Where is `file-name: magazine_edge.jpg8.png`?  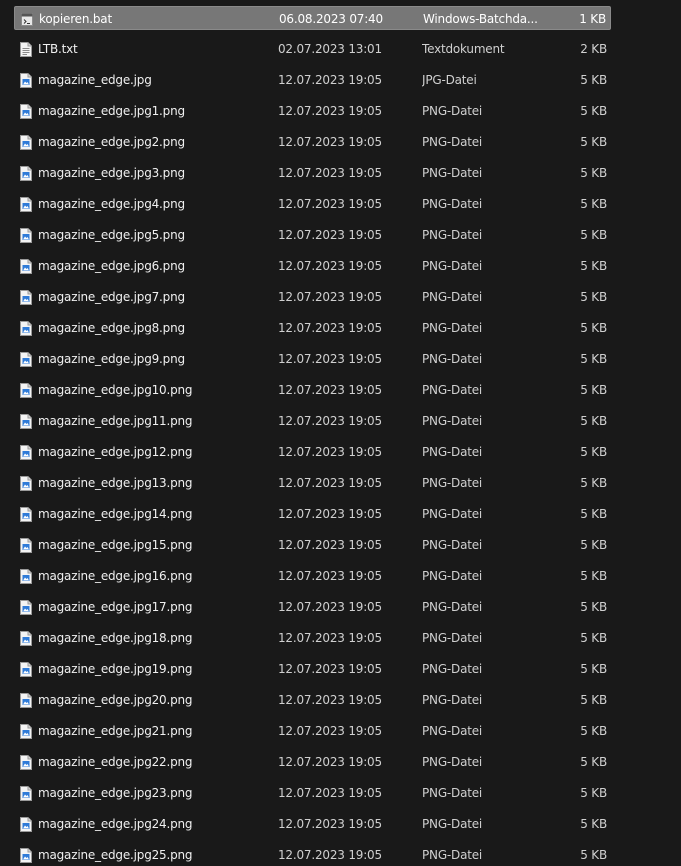
file-name: magazine_edge.jpg8.png is located at coordinates (111, 328).